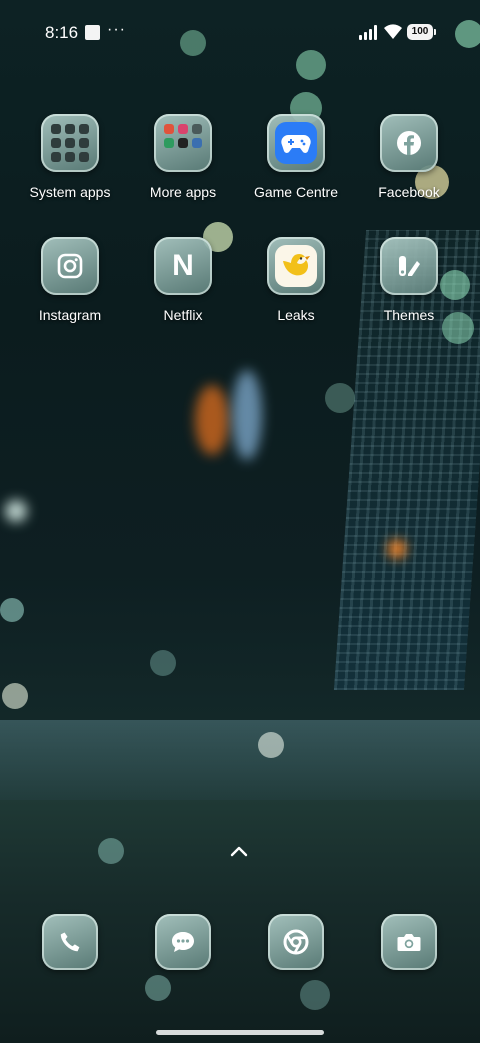  Describe the element at coordinates (296, 192) in the screenshot. I see `app-label: Game Centre` at that location.